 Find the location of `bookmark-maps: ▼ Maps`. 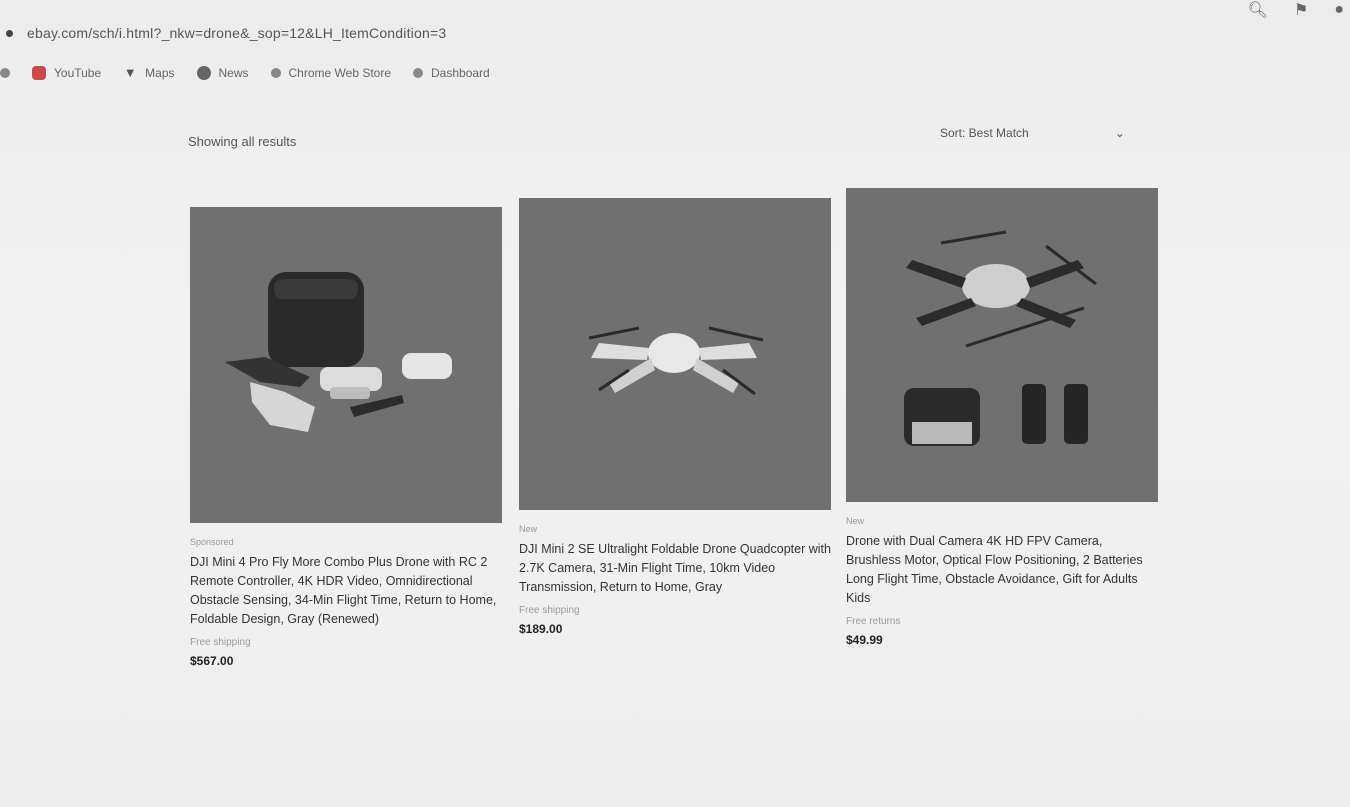

bookmark-maps: ▼ Maps is located at coordinates (149, 73).